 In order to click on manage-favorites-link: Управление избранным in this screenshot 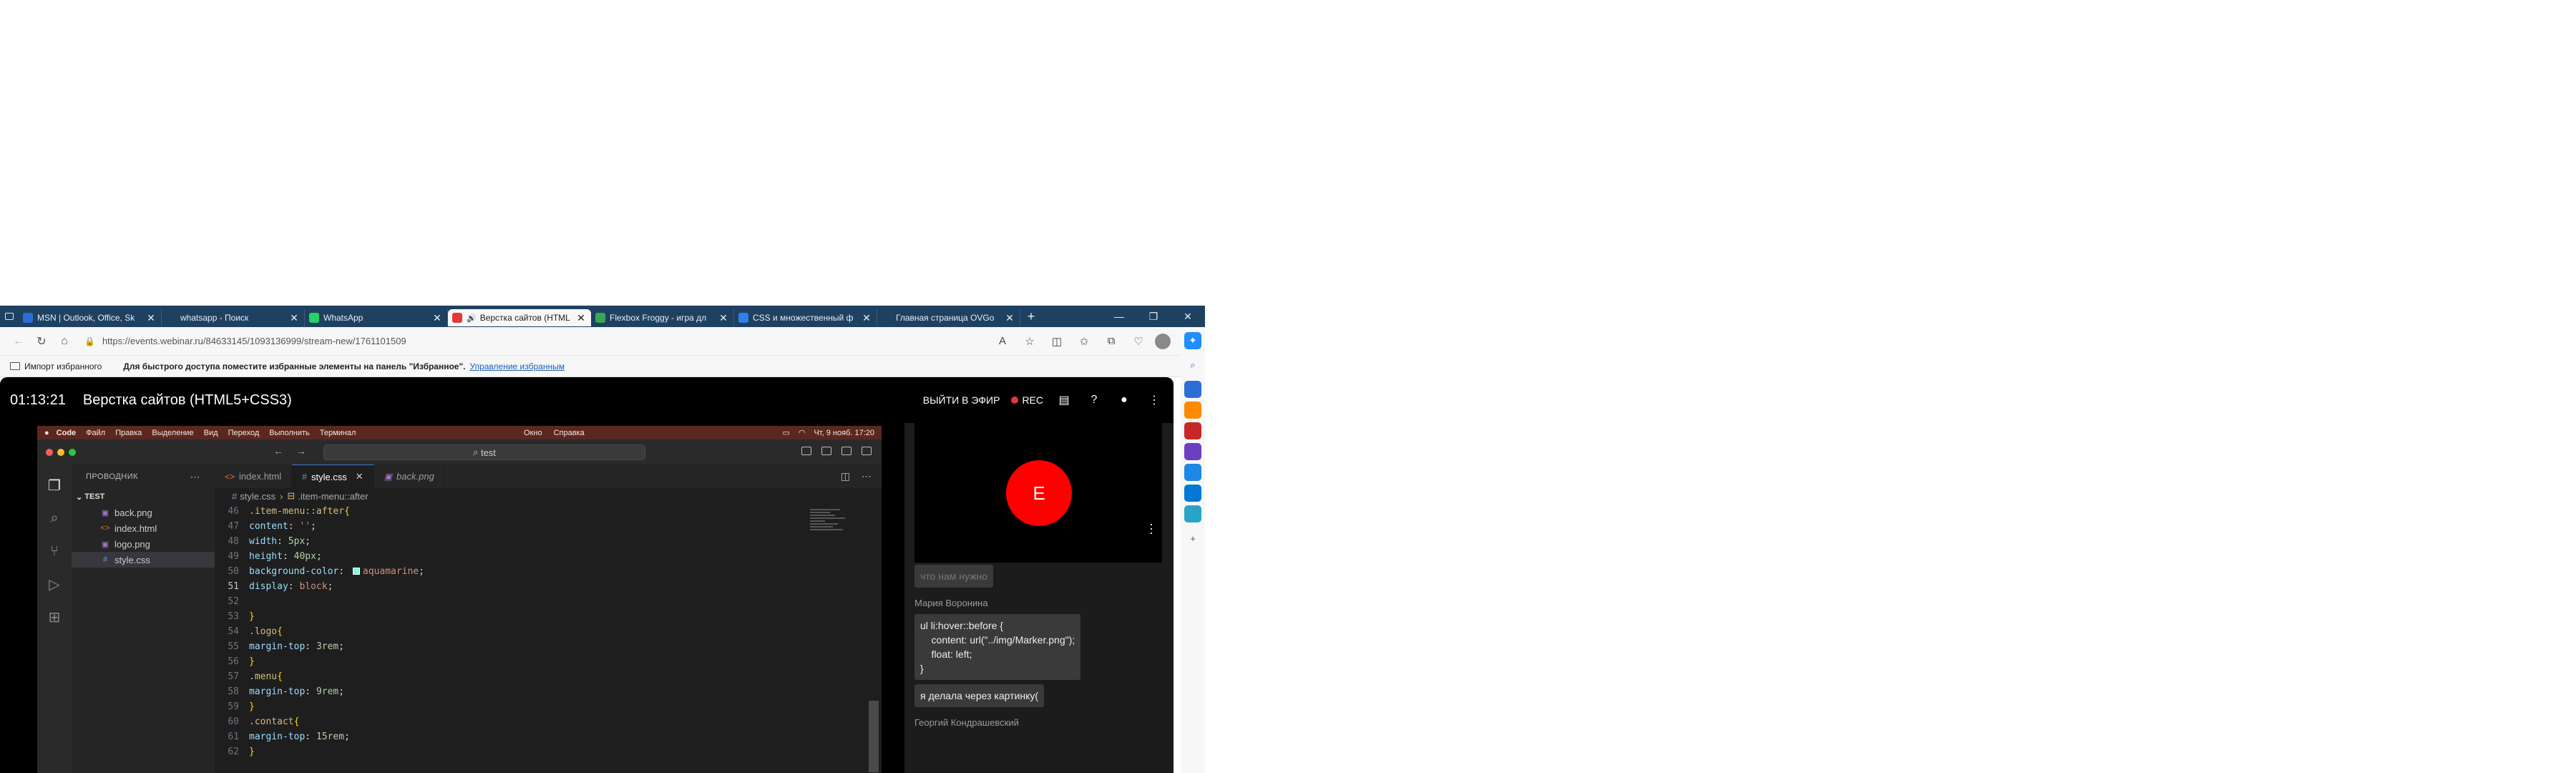, I will do `click(517, 366)`.